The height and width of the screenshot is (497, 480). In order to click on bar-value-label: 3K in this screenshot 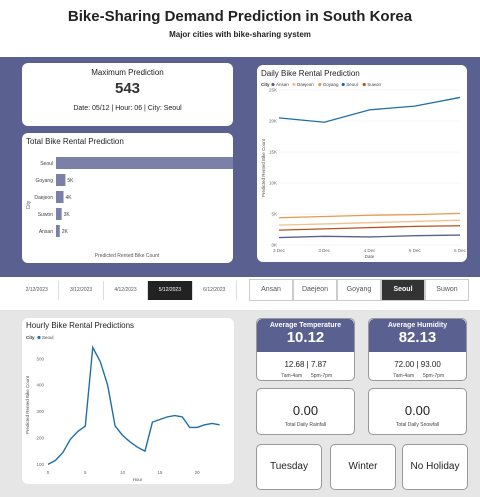, I will do `click(67, 215)`.